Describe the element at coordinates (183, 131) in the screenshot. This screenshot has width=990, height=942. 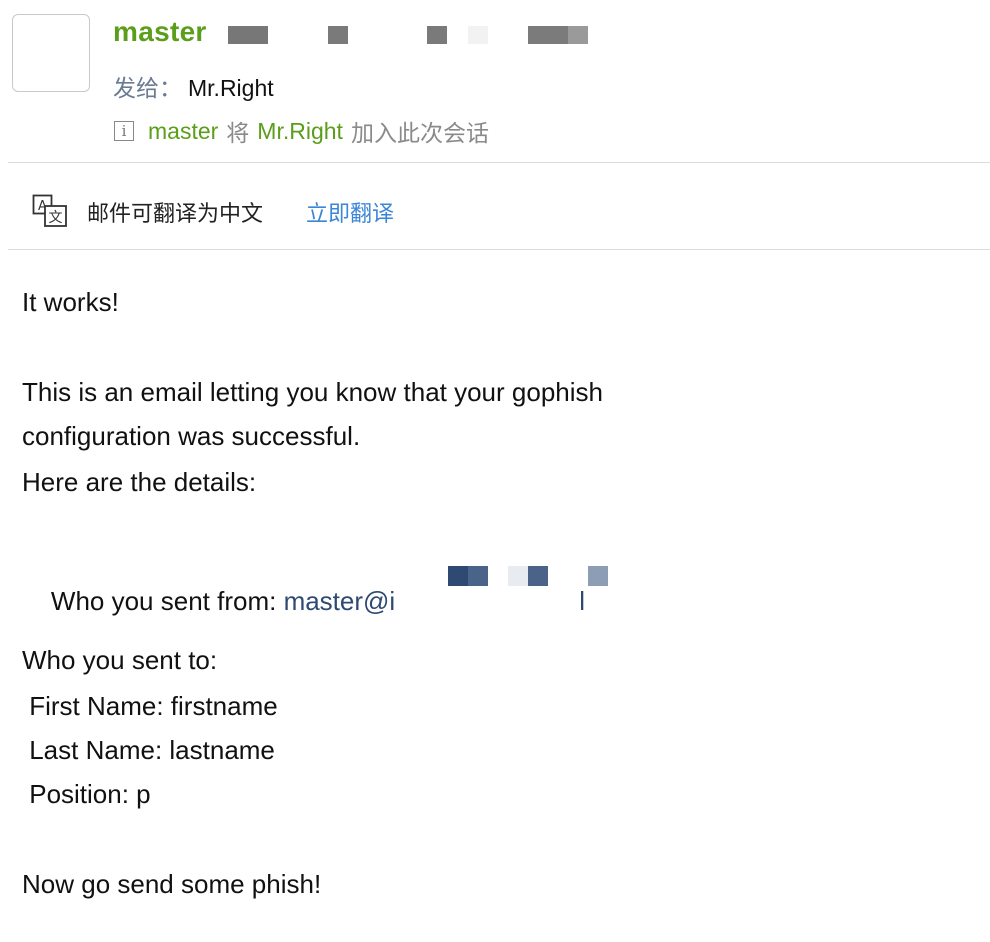
I see `notice-actor: master` at that location.